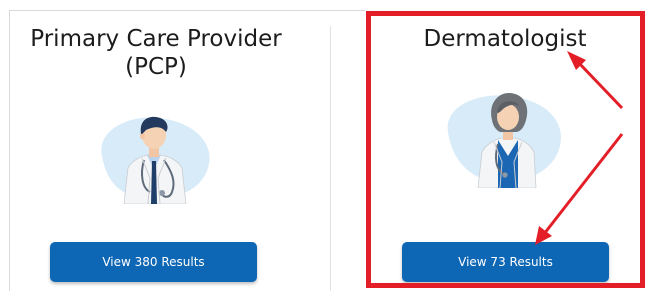 The height and width of the screenshot is (291, 648). I want to click on view-dermatologist-results-button: View 73 Results, so click(505, 262).